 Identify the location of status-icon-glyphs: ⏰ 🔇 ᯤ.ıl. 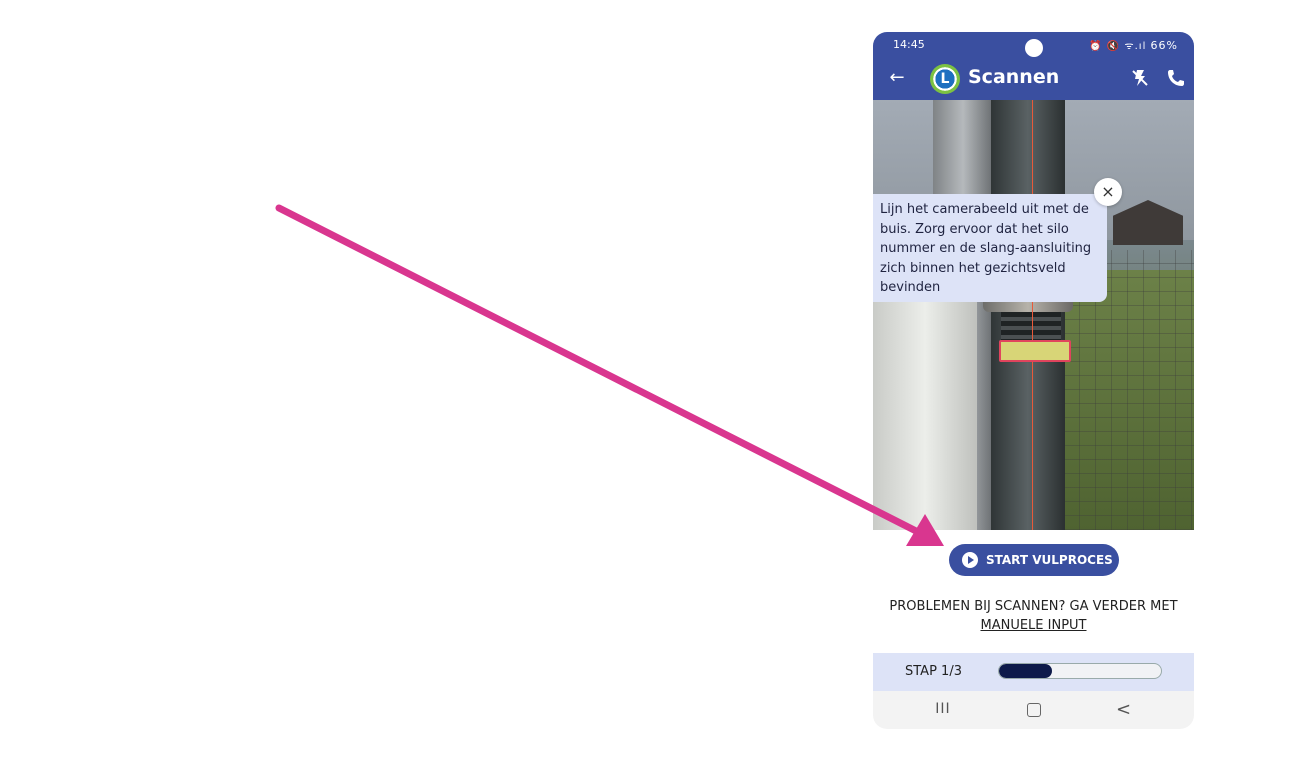
(1118, 46).